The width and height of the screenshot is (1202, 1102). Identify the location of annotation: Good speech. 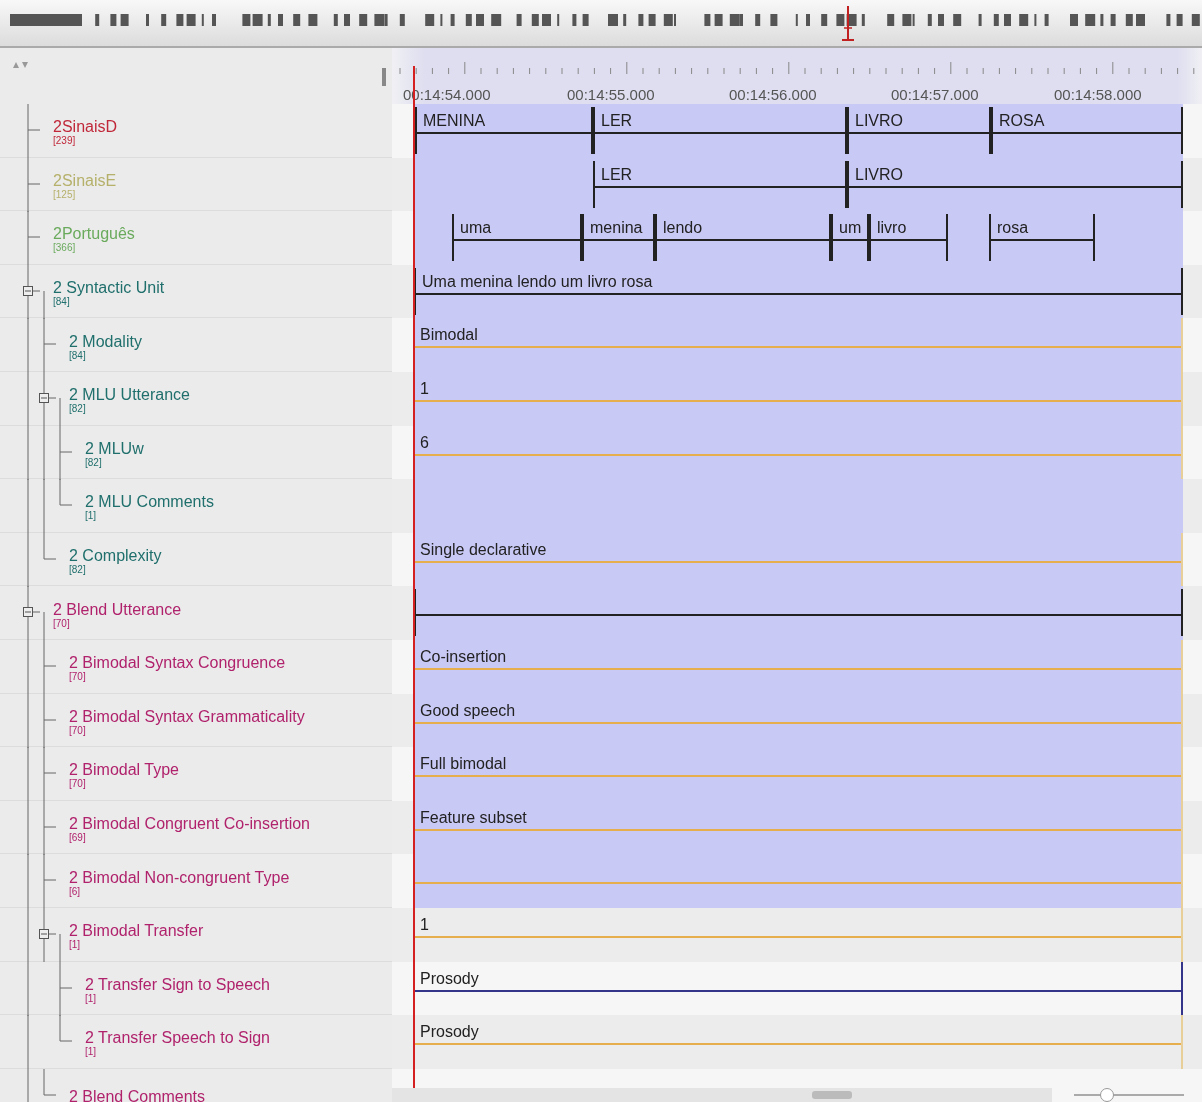
(798, 720).